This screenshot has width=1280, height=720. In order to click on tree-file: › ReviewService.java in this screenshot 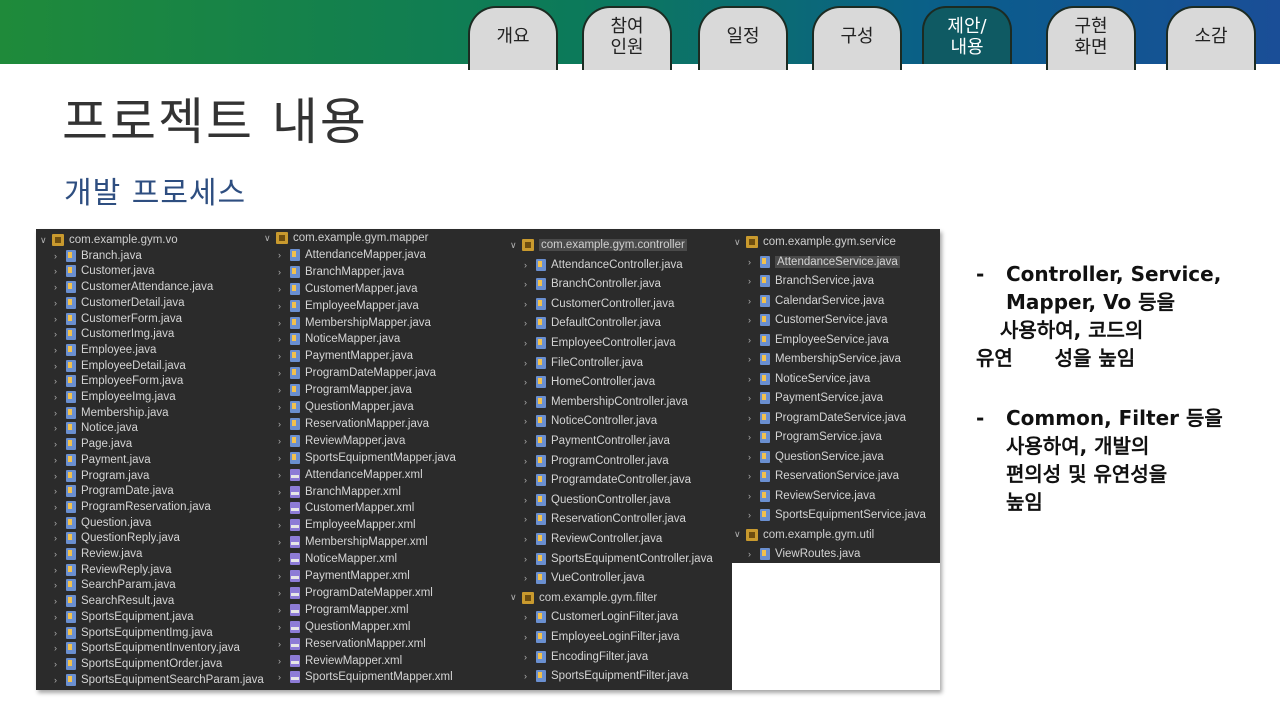, I will do `click(811, 496)`.